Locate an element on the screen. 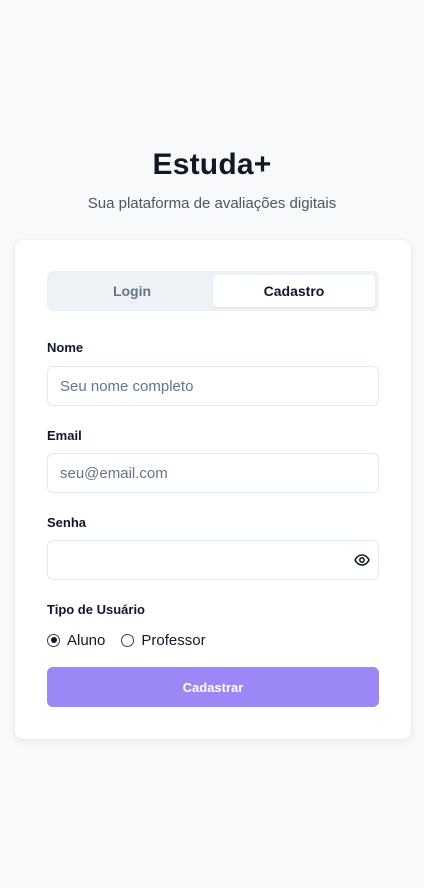 This screenshot has width=424, height=888. radio-selected-dot is located at coordinates (53, 640).